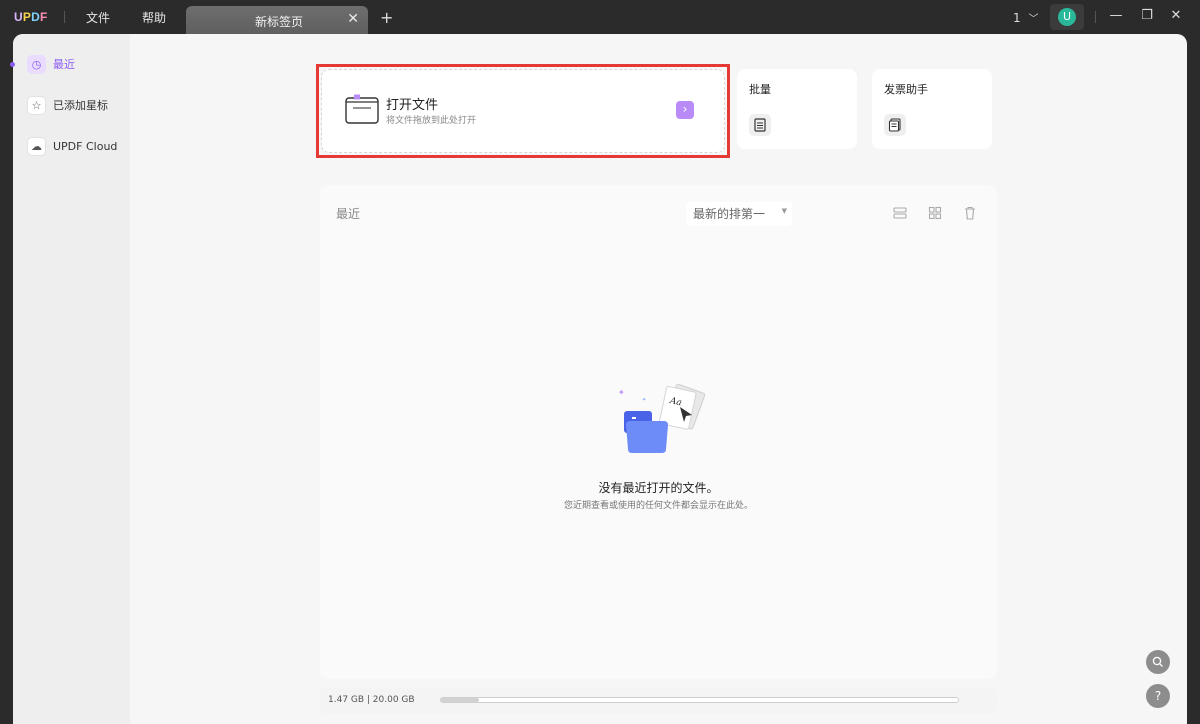 The image size is (1200, 724). Describe the element at coordinates (64, 64) in the screenshot. I see `sidebar-item-label: 最近` at that location.